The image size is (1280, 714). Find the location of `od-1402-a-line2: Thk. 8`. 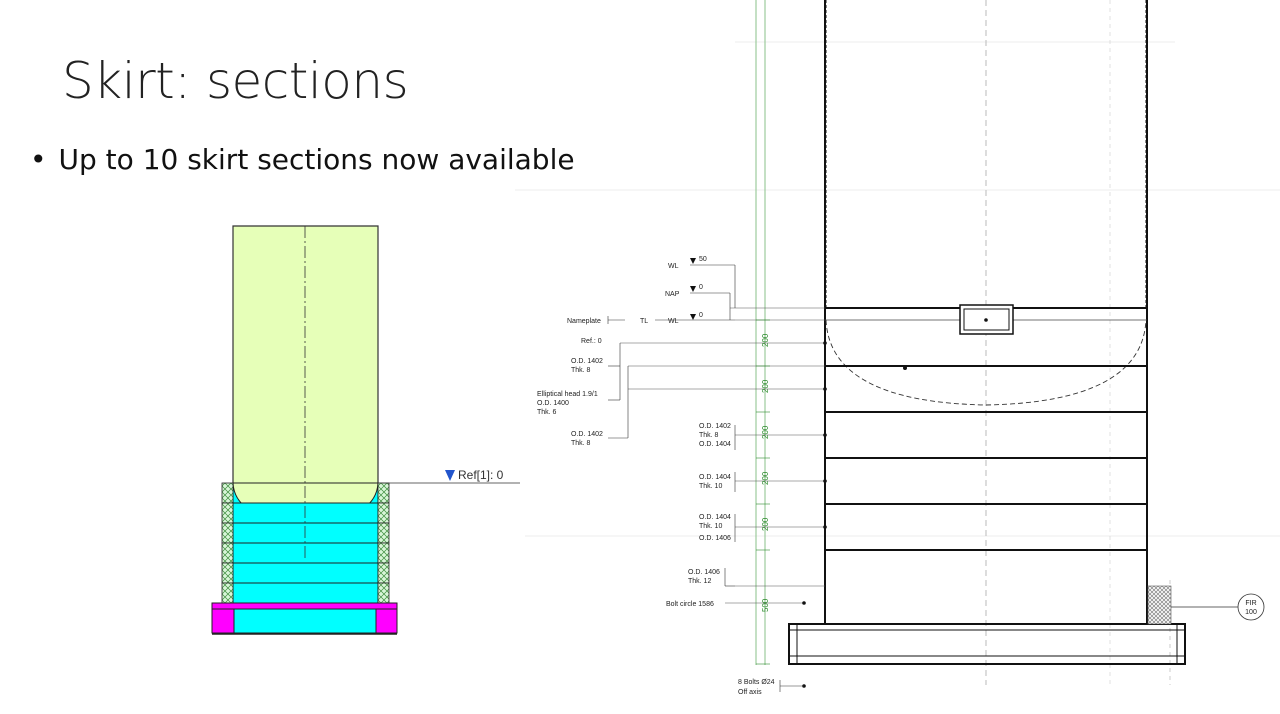

od-1402-a-line2: Thk. 8 is located at coordinates (581, 370).